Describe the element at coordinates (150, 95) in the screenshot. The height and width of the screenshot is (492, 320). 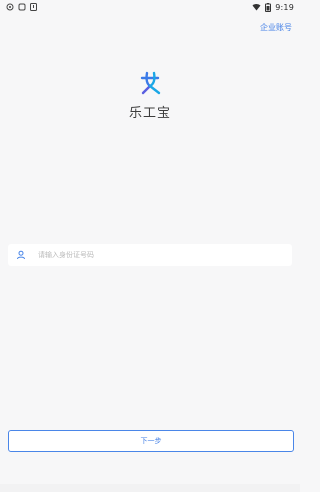
I see `brand: 乐工宝` at that location.